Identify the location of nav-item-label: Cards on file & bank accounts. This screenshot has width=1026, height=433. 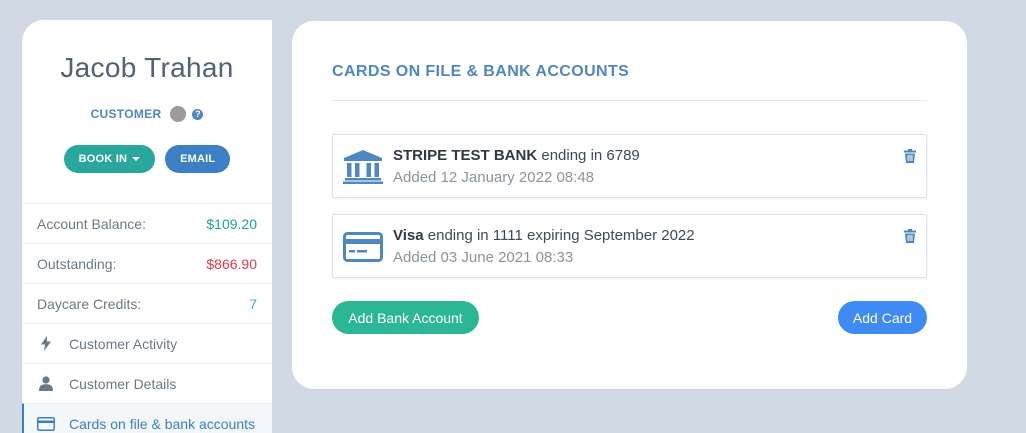
(162, 423).